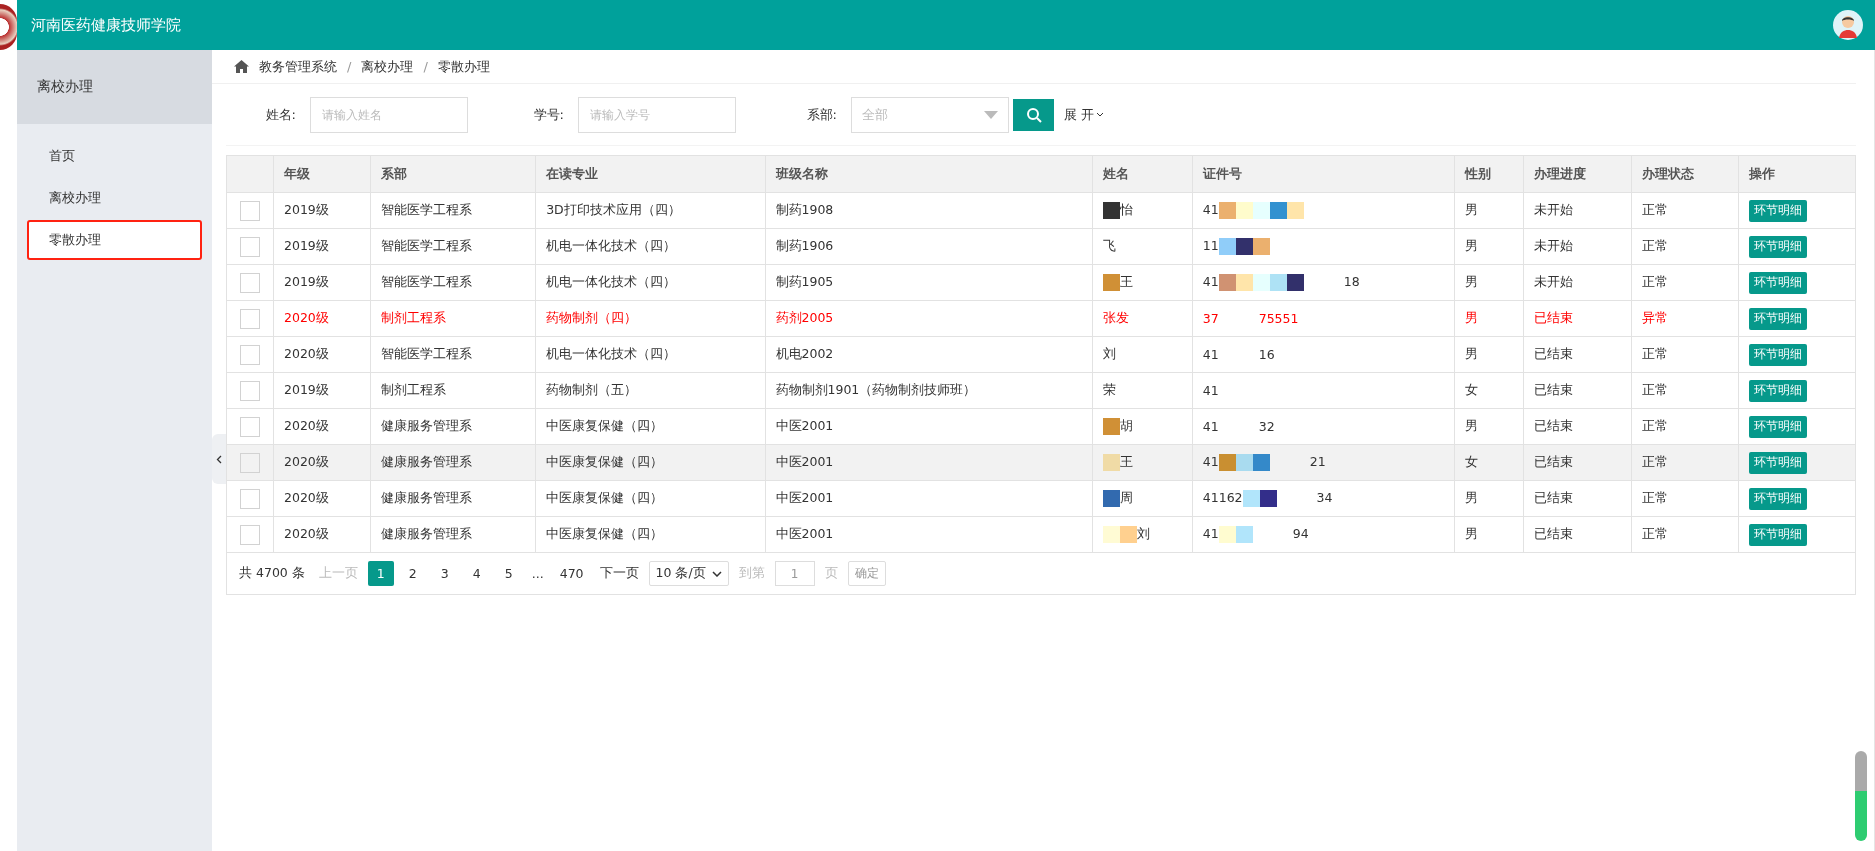 This screenshot has height=851, width=1875. What do you see at coordinates (1041, 390) in the screenshot?
I see `table-row: 2019级 制剂工程系 药物制剂（五） 药物制剂1901（药物制剂技师班） 荣 41 女 已结束 正常 环节明细` at bounding box center [1041, 390].